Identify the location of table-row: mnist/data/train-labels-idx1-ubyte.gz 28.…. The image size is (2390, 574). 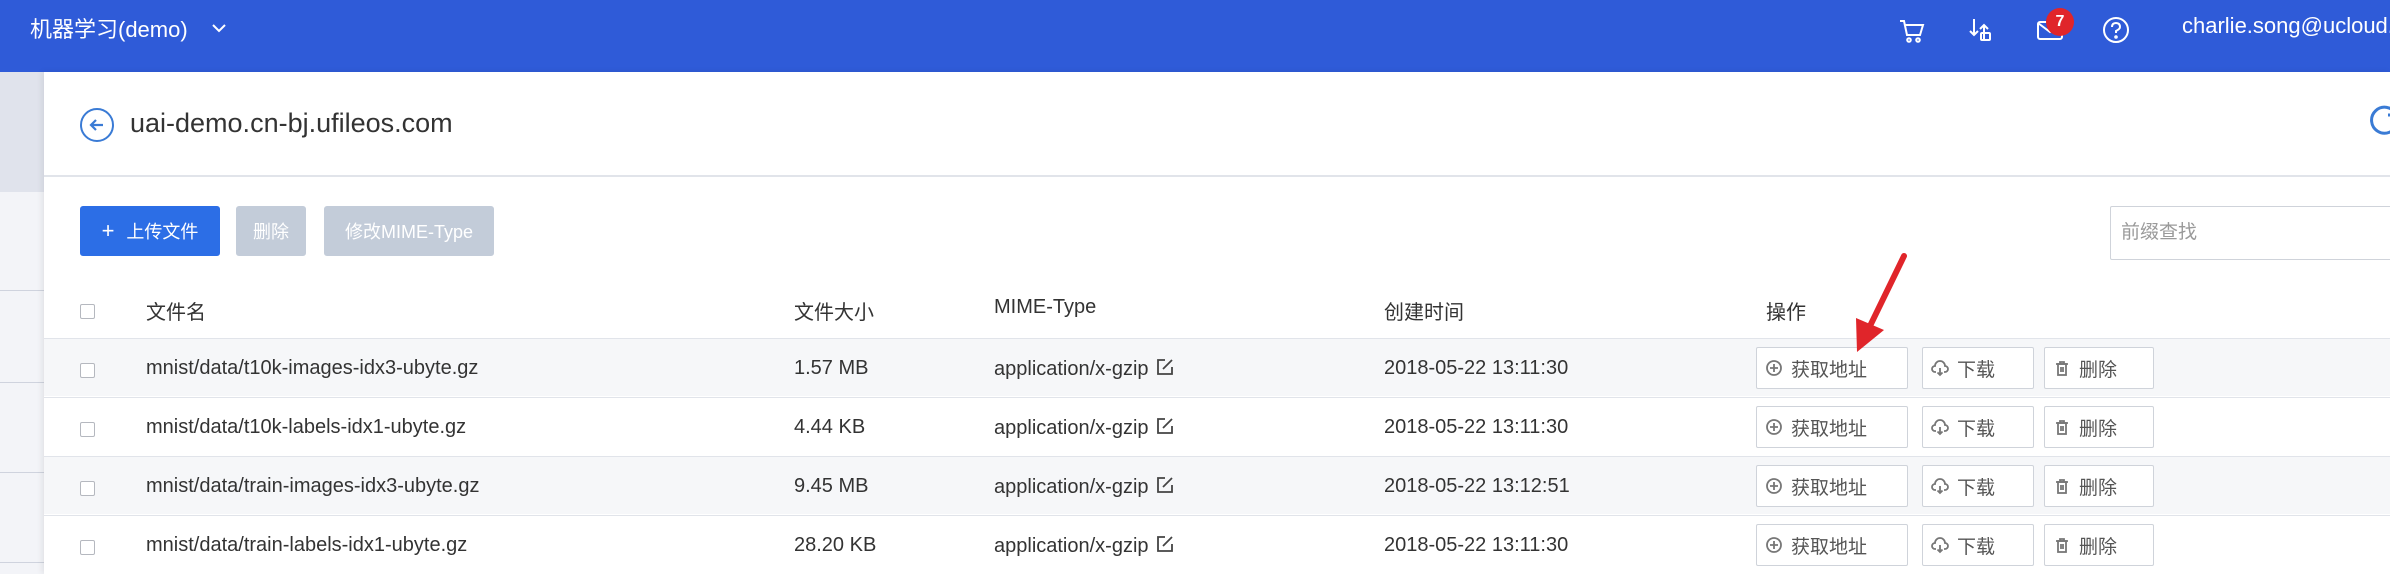
(1217, 544).